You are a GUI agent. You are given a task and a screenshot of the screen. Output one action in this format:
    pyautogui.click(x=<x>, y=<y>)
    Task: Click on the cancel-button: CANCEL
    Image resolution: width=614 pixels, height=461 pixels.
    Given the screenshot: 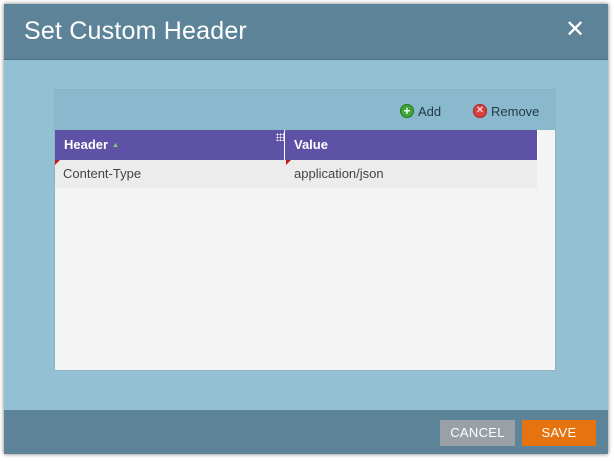 What is the action you would take?
    pyautogui.click(x=477, y=433)
    